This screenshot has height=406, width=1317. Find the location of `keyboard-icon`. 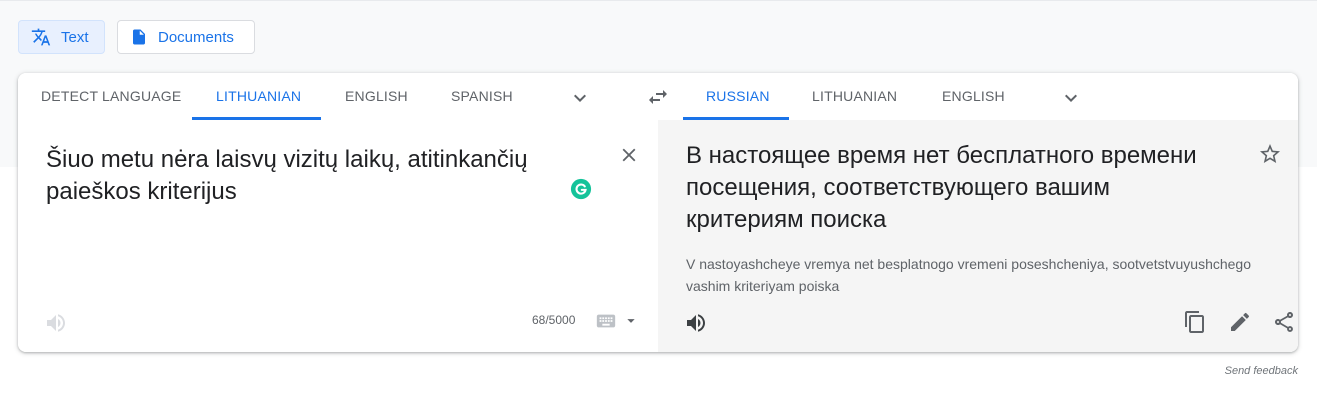

keyboard-icon is located at coordinates (606, 323).